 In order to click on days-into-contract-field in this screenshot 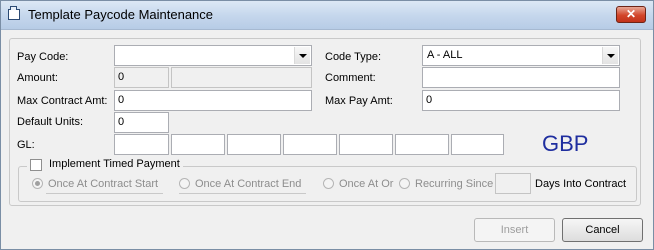, I will do `click(513, 183)`.